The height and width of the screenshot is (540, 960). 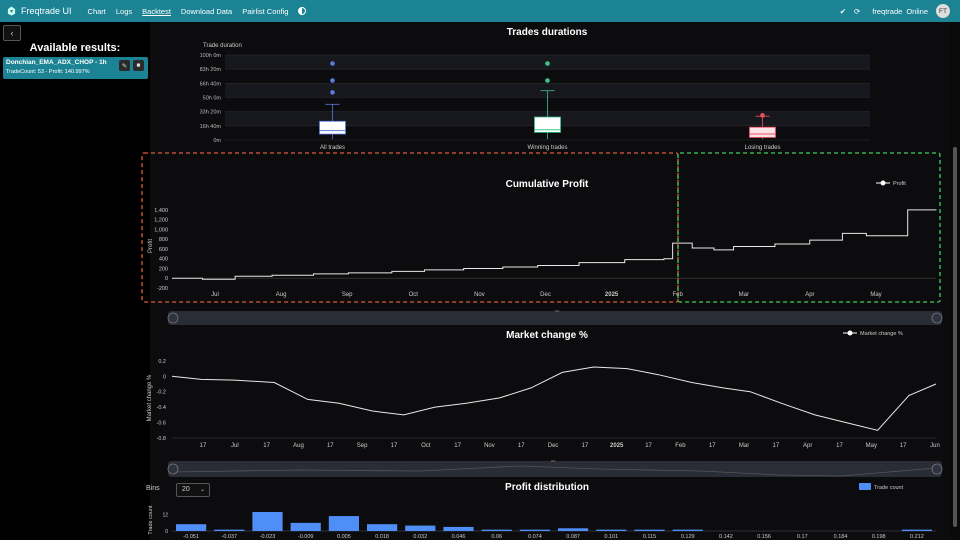 What do you see at coordinates (881, 334) in the screenshot?
I see `legend-label: Market change %` at bounding box center [881, 334].